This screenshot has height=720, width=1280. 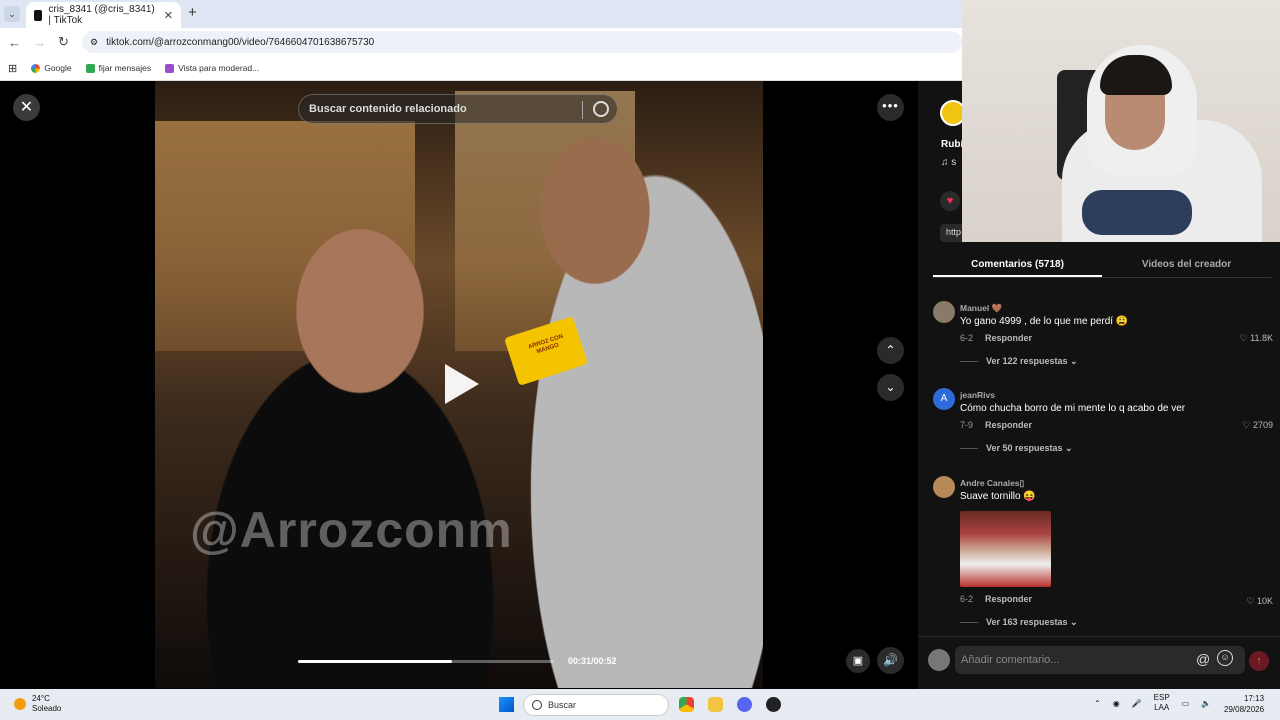 I want to click on like-icon: ♥, so click(x=950, y=201).